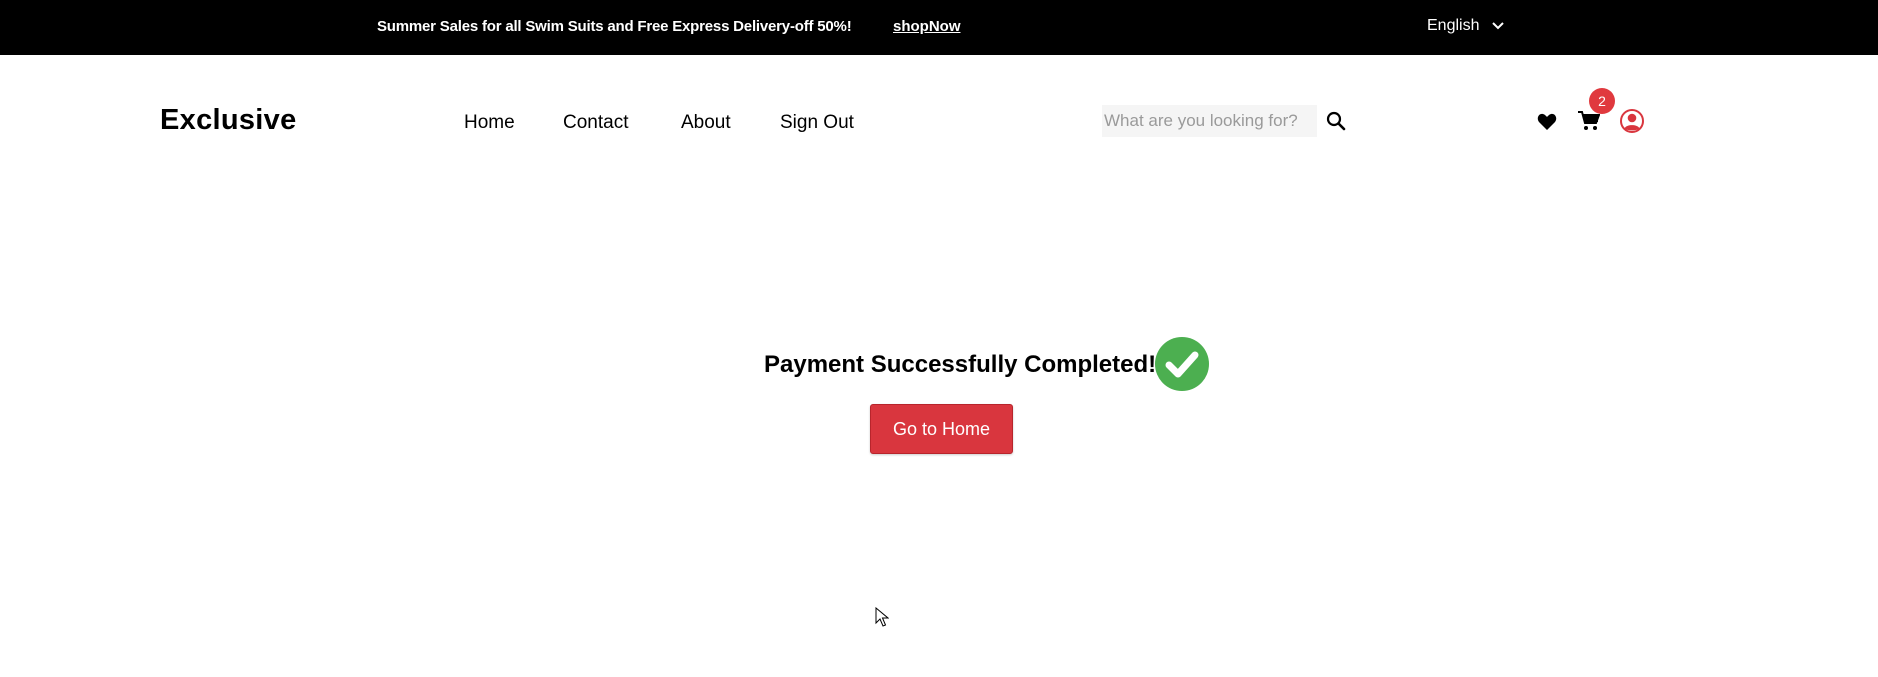 The width and height of the screenshot is (1878, 677). I want to click on search-input, so click(1209, 121).